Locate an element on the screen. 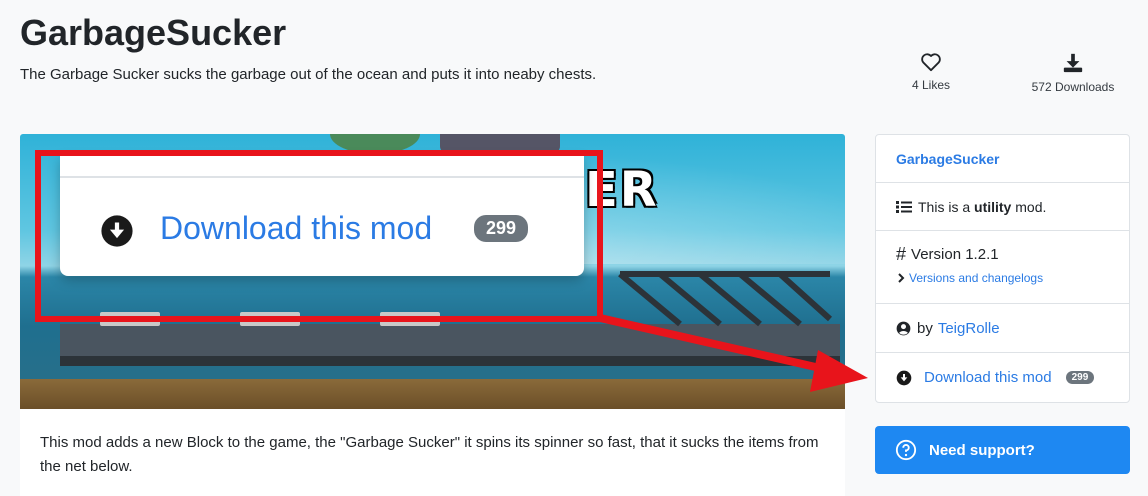 This screenshot has height=496, width=1148. need-support-button: Need support? is located at coordinates (1002, 450).